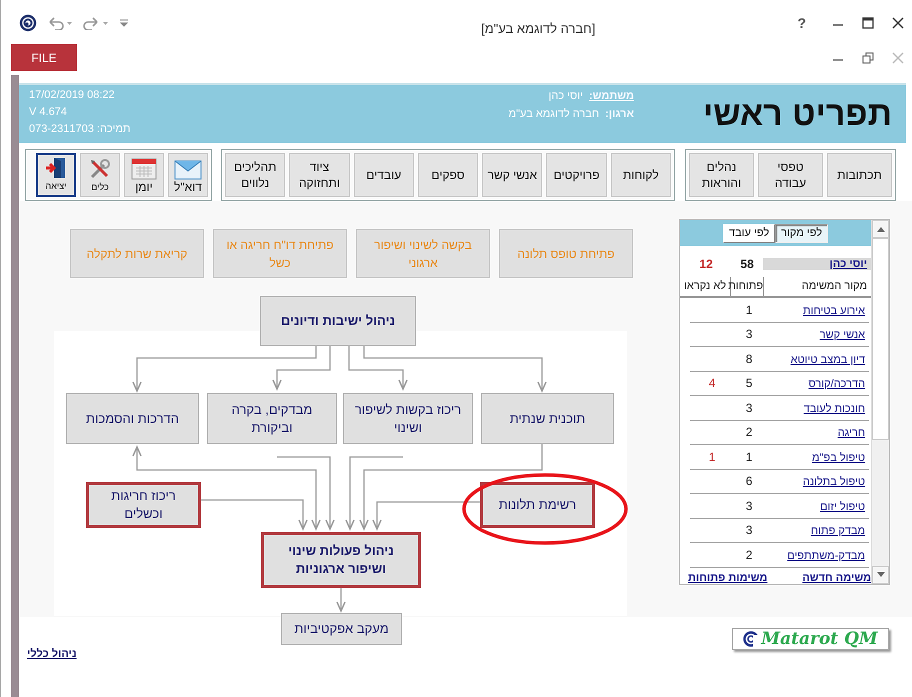 The width and height of the screenshot is (912, 697). What do you see at coordinates (79, 129) in the screenshot?
I see `support-phone: תמיכה: 073-2311703` at bounding box center [79, 129].